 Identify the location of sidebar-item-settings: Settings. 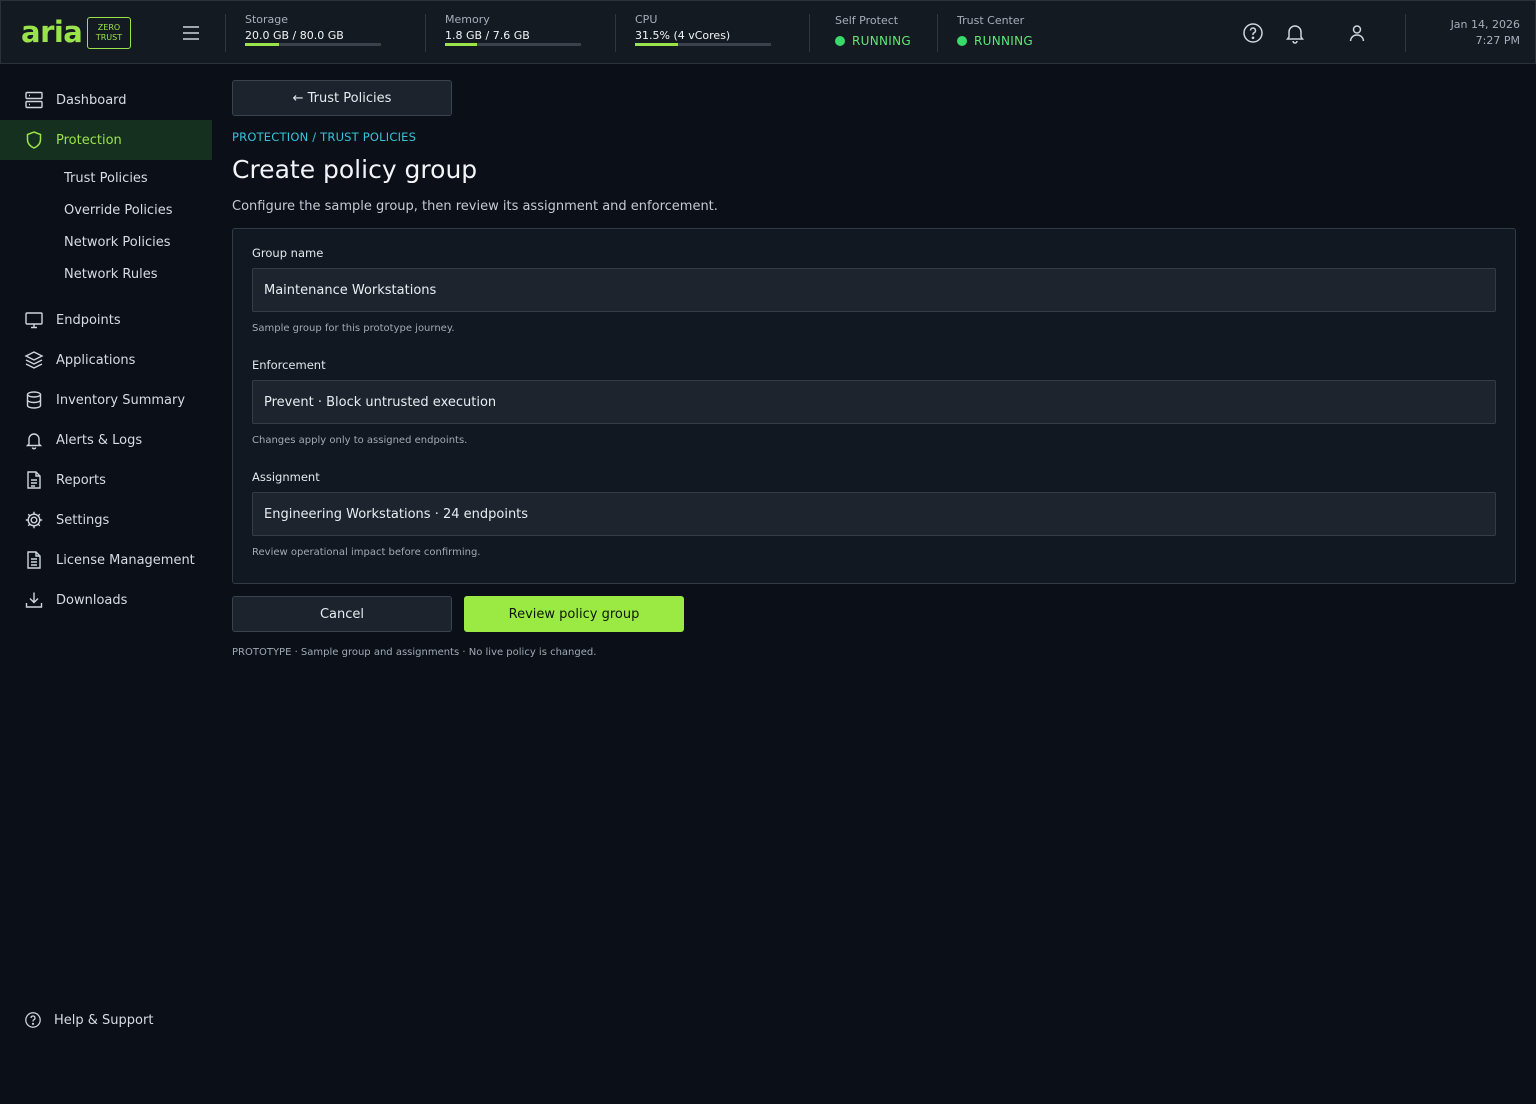
(106, 520).